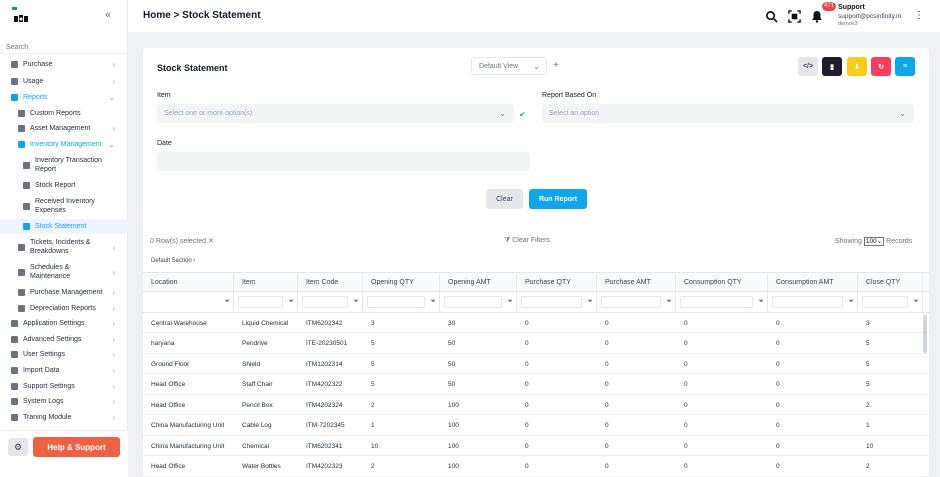  What do you see at coordinates (808, 66) in the screenshot?
I see `embed-code-button: </>` at bounding box center [808, 66].